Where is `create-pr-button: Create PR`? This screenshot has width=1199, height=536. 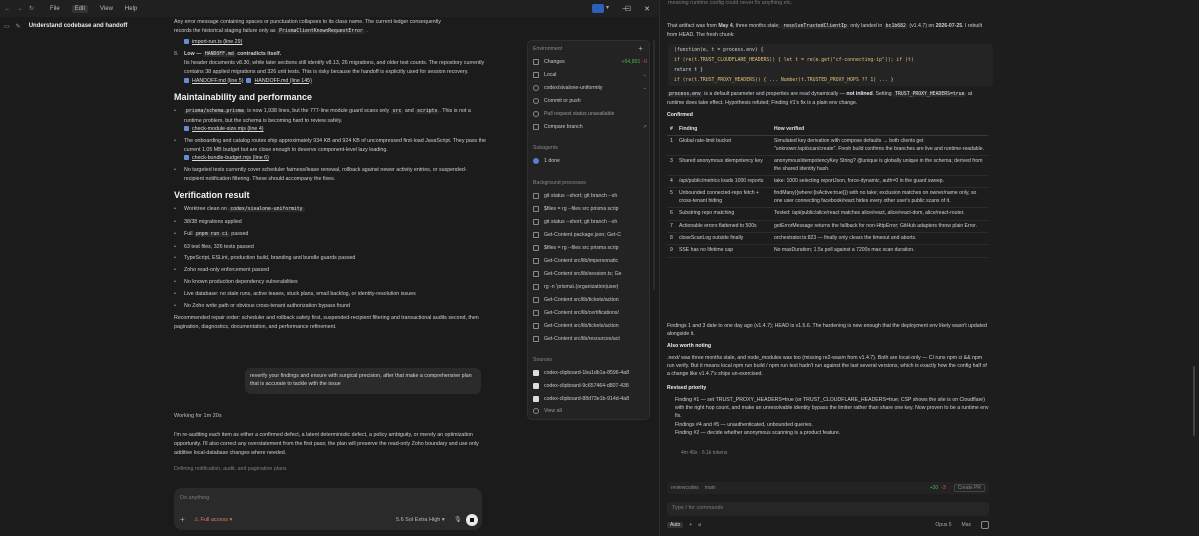 create-pr-button: Create PR is located at coordinates (969, 488).